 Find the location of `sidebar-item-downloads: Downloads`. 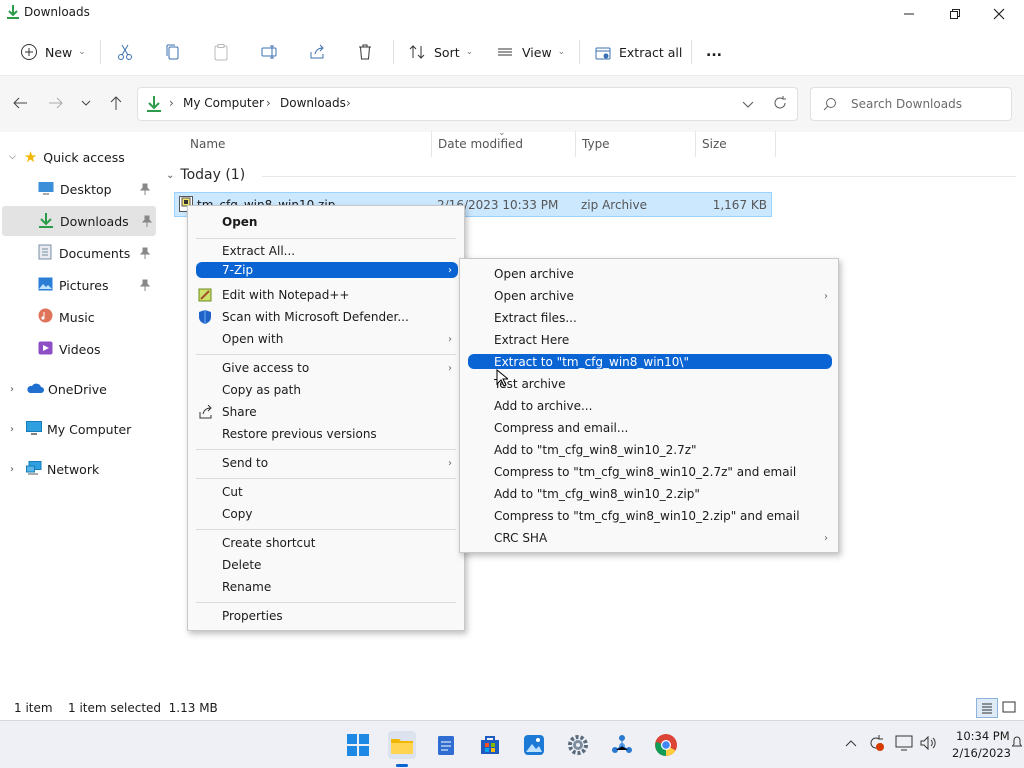

sidebar-item-downloads: Downloads is located at coordinates (79, 221).